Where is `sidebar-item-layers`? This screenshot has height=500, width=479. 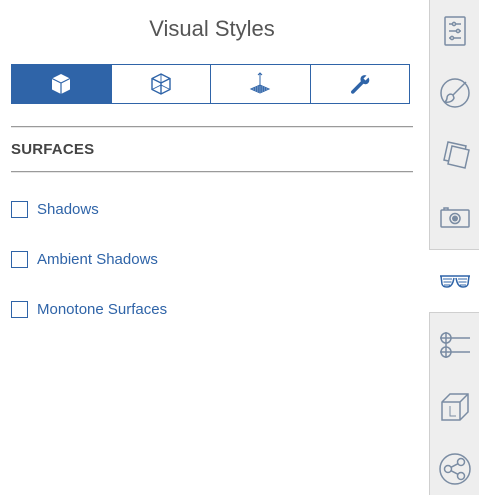
sidebar-item-layers is located at coordinates (454, 155).